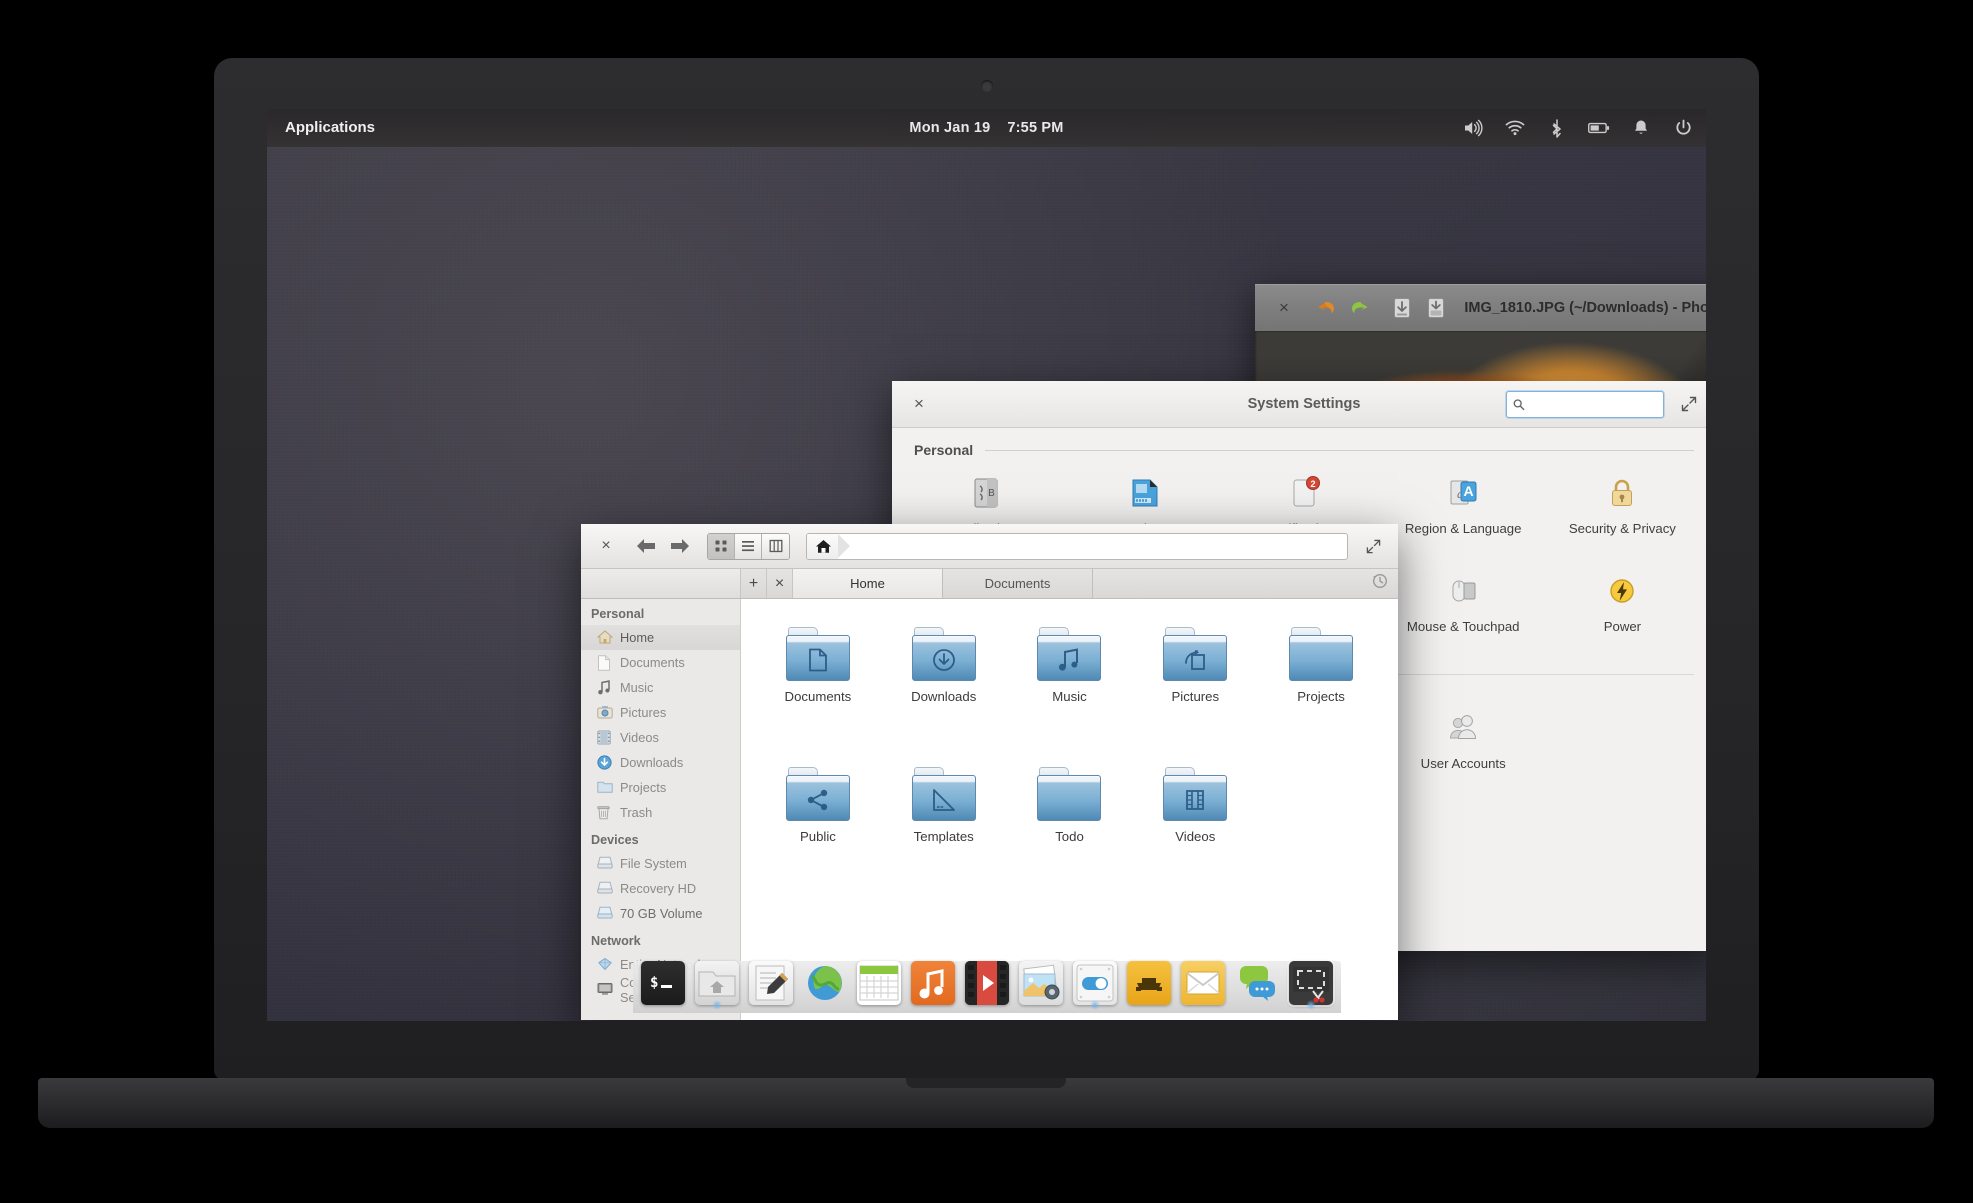 The width and height of the screenshot is (1973, 1203). Describe the element at coordinates (721, 546) in the screenshot. I see `icon-view-button` at that location.